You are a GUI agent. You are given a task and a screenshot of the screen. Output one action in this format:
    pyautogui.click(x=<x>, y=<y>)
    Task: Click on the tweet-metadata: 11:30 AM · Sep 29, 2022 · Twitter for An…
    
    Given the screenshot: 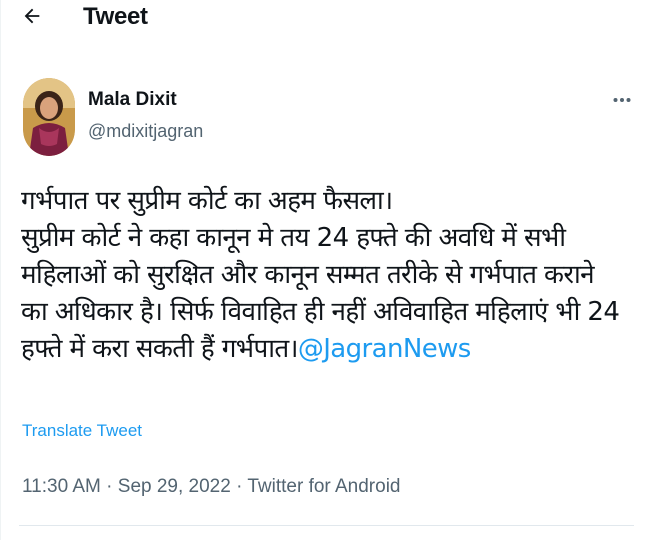 What is the action you would take?
    pyautogui.click(x=211, y=487)
    